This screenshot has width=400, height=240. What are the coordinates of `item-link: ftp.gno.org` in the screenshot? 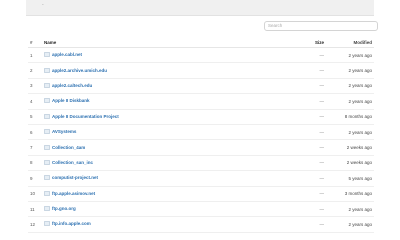 It's located at (64, 208).